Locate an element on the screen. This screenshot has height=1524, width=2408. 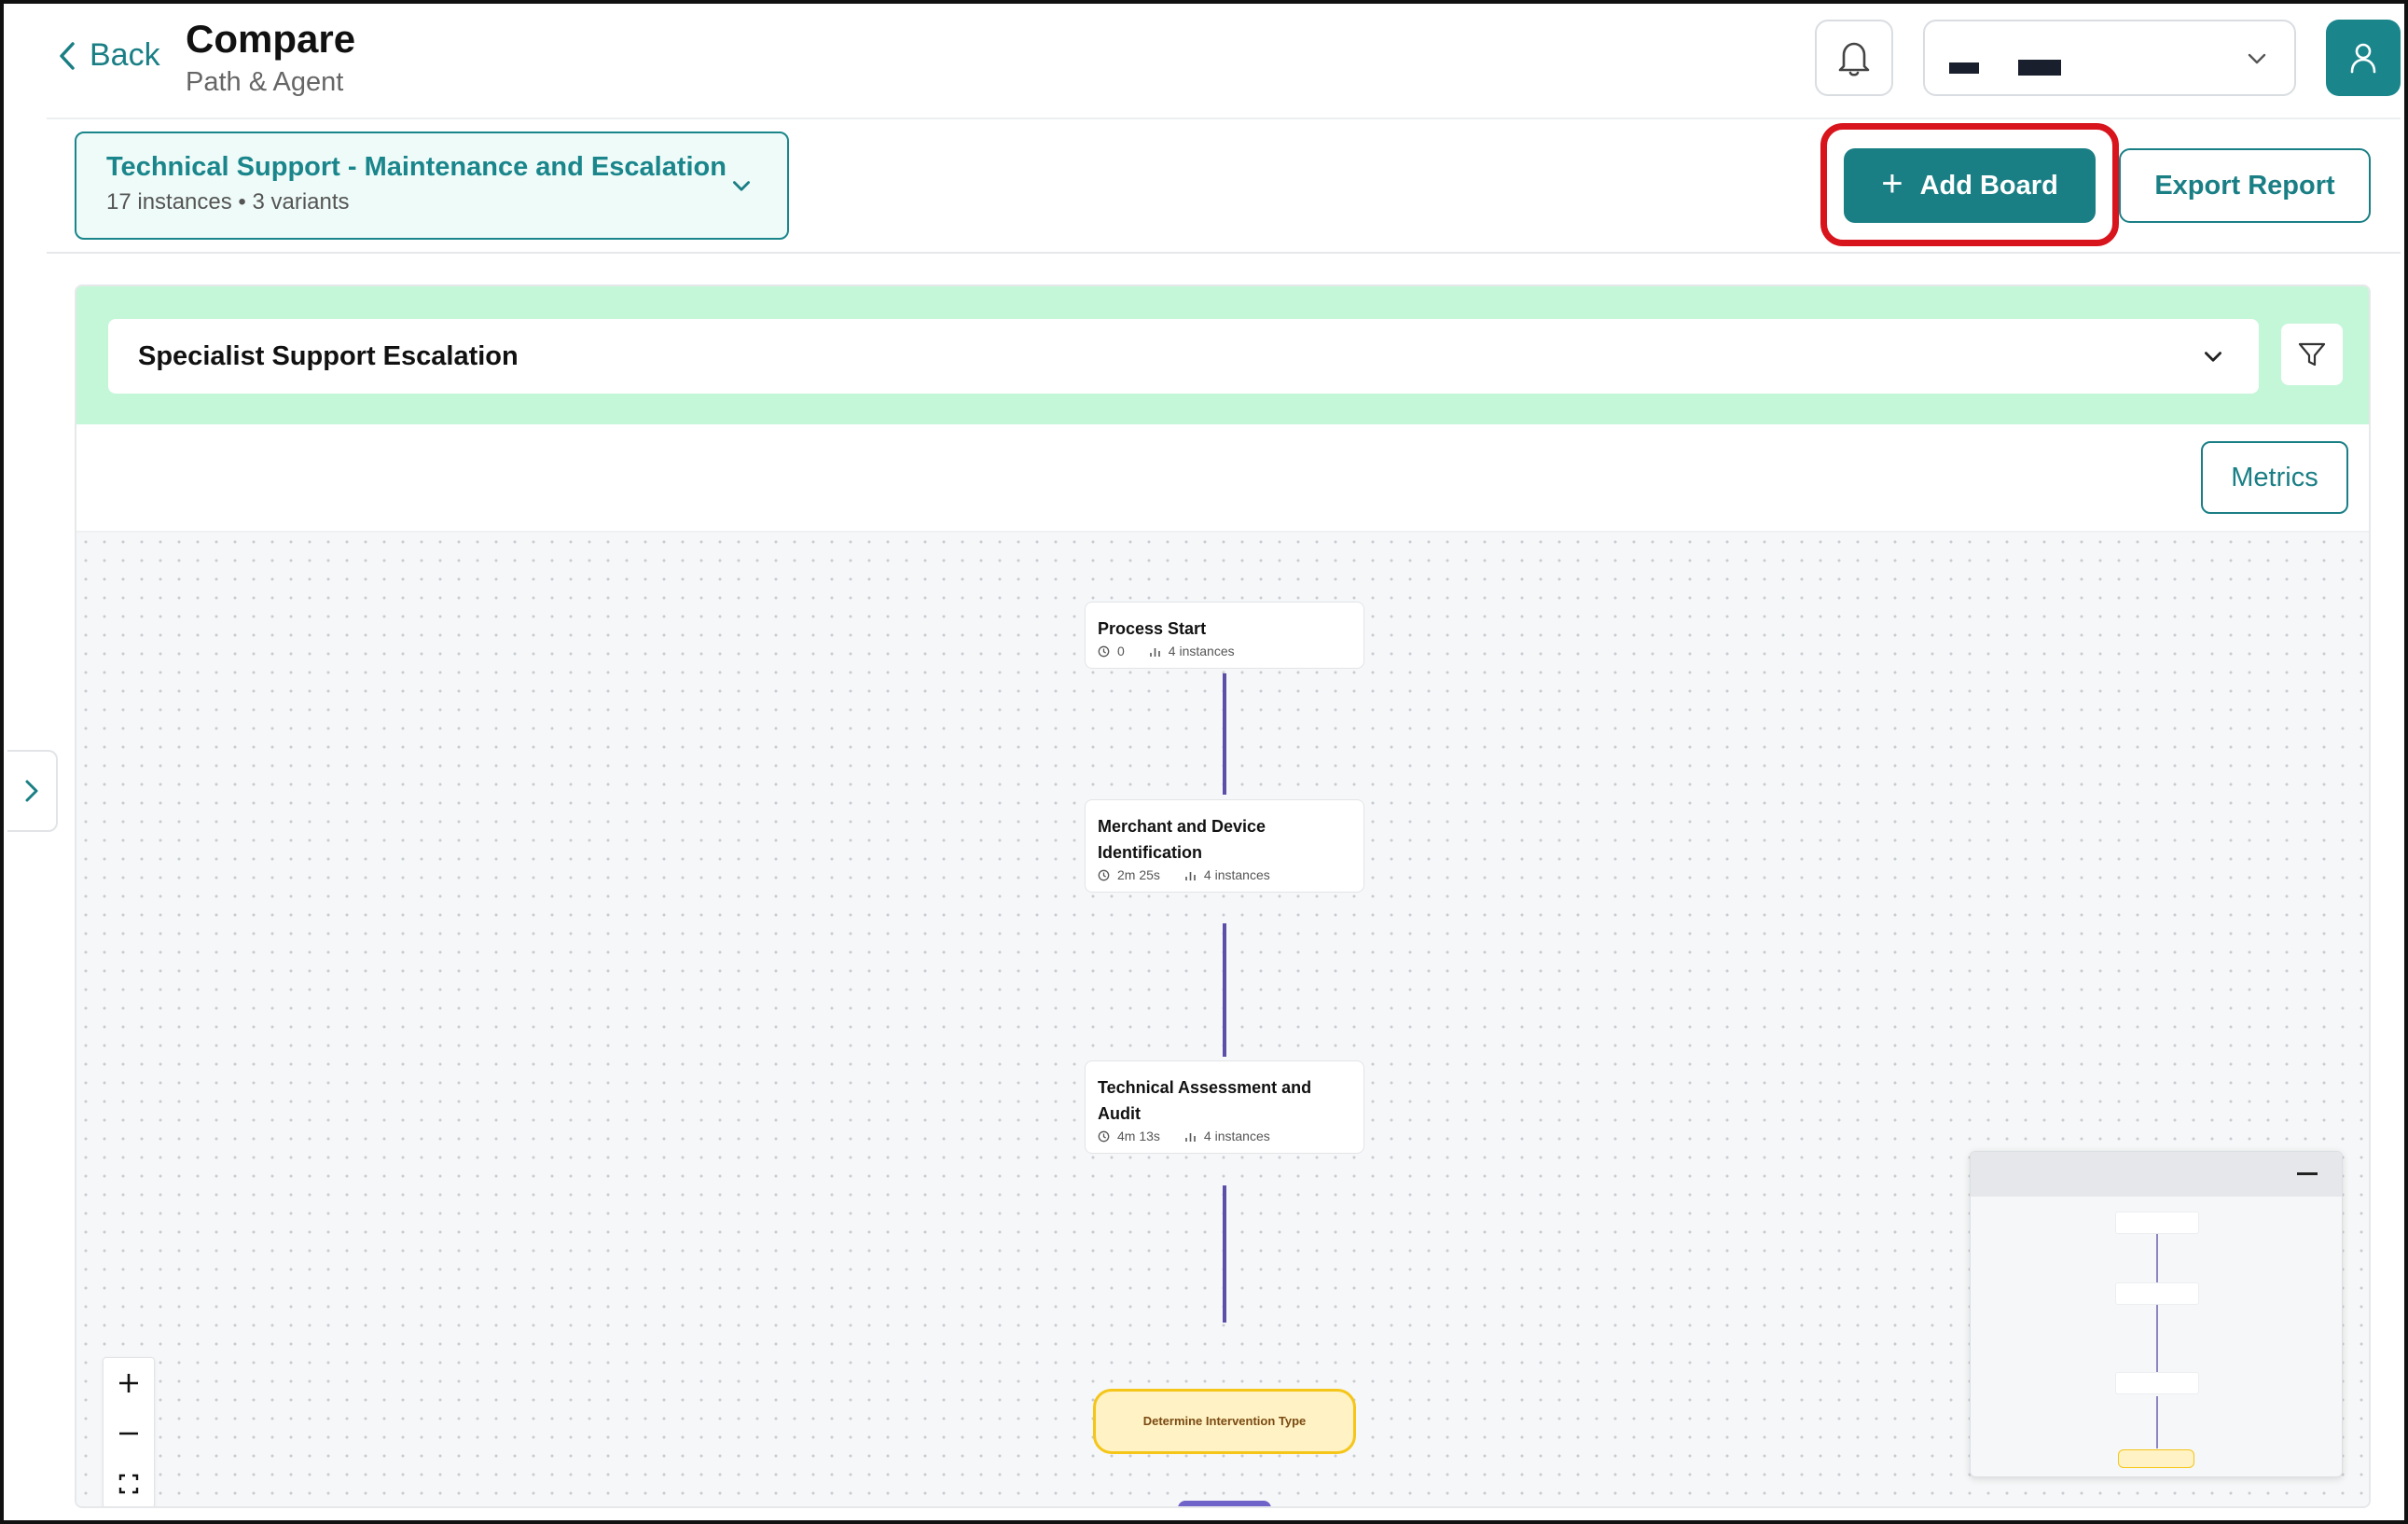
page-subtitle: Path & Agent is located at coordinates (265, 82).